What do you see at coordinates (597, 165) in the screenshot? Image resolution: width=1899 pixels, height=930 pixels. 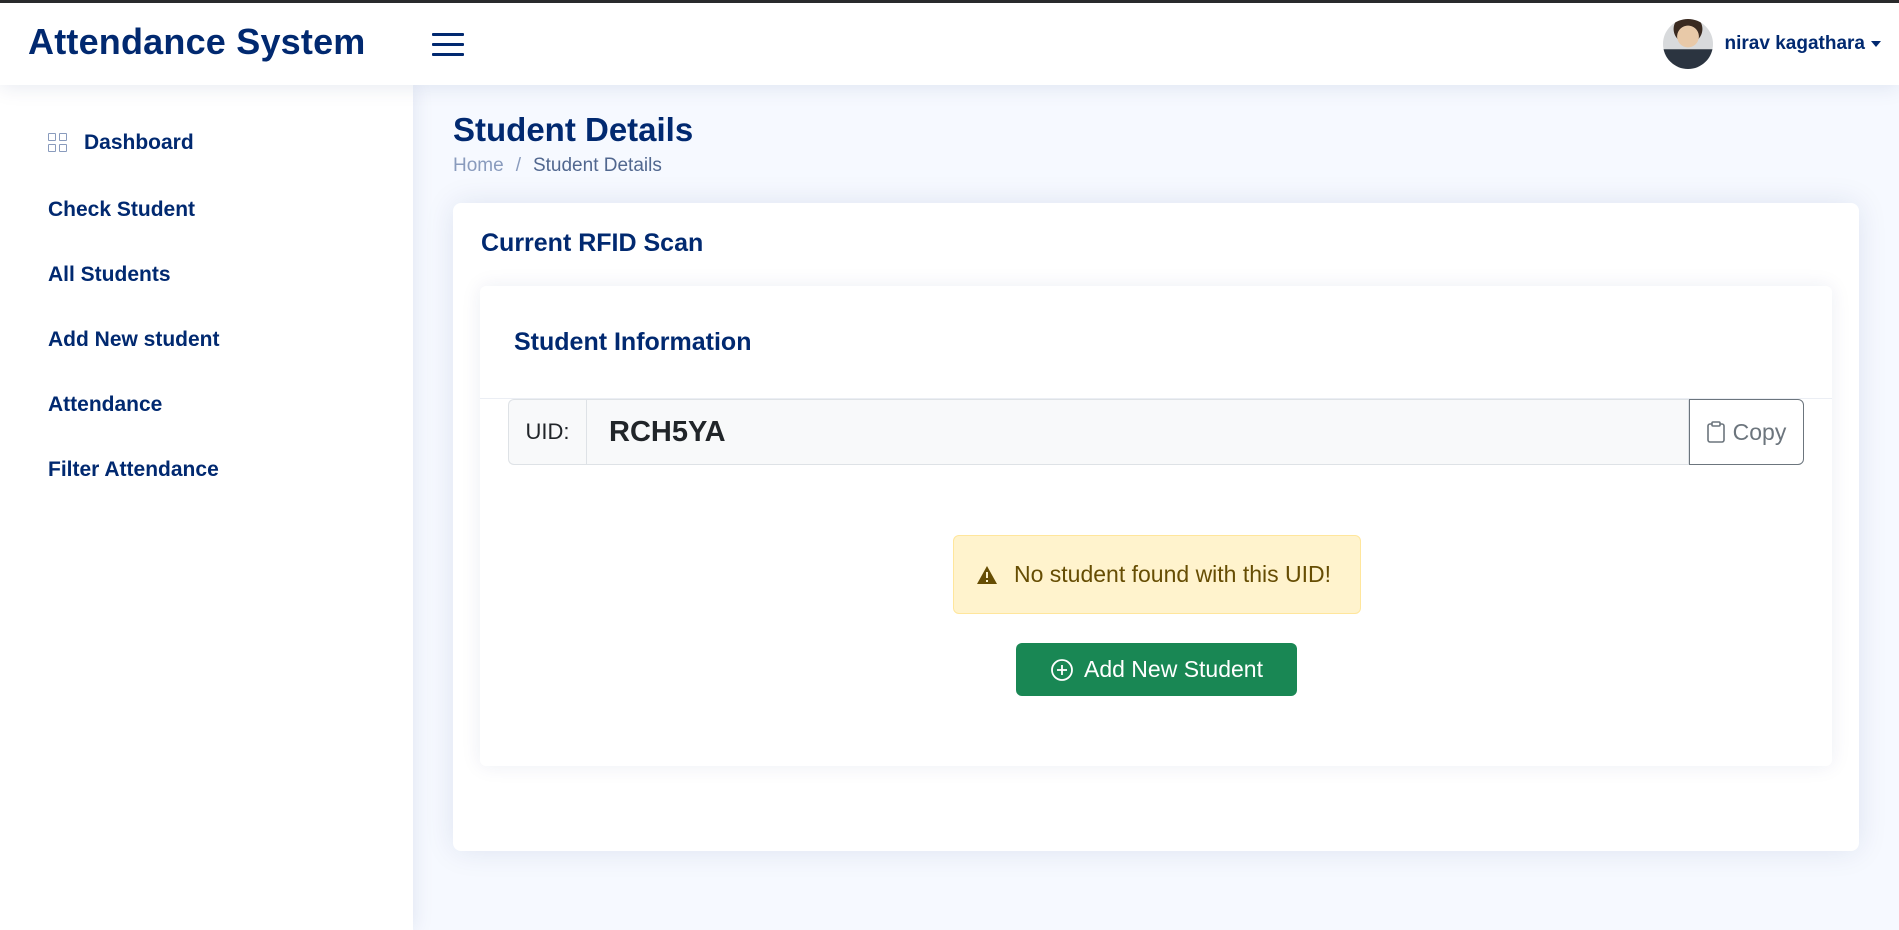 I see `breadcrumb-current: Student Details` at bounding box center [597, 165].